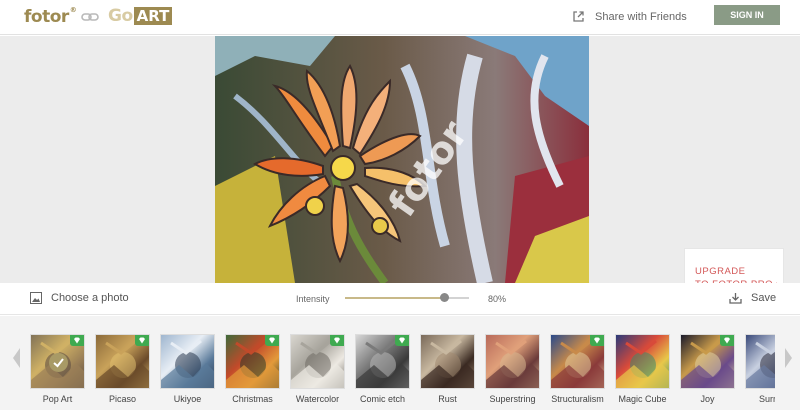  I want to click on save-label: Save, so click(764, 298).